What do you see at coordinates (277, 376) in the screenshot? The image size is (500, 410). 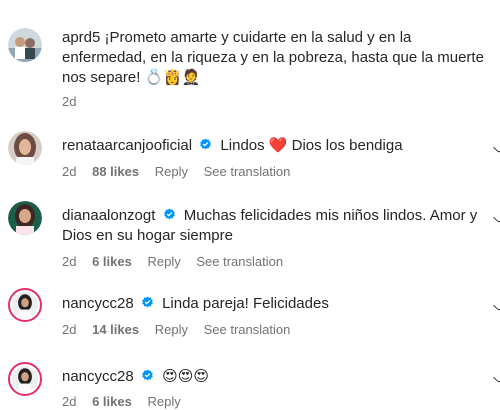 I see `comment-body: nancycc28 😍😍😍` at bounding box center [277, 376].